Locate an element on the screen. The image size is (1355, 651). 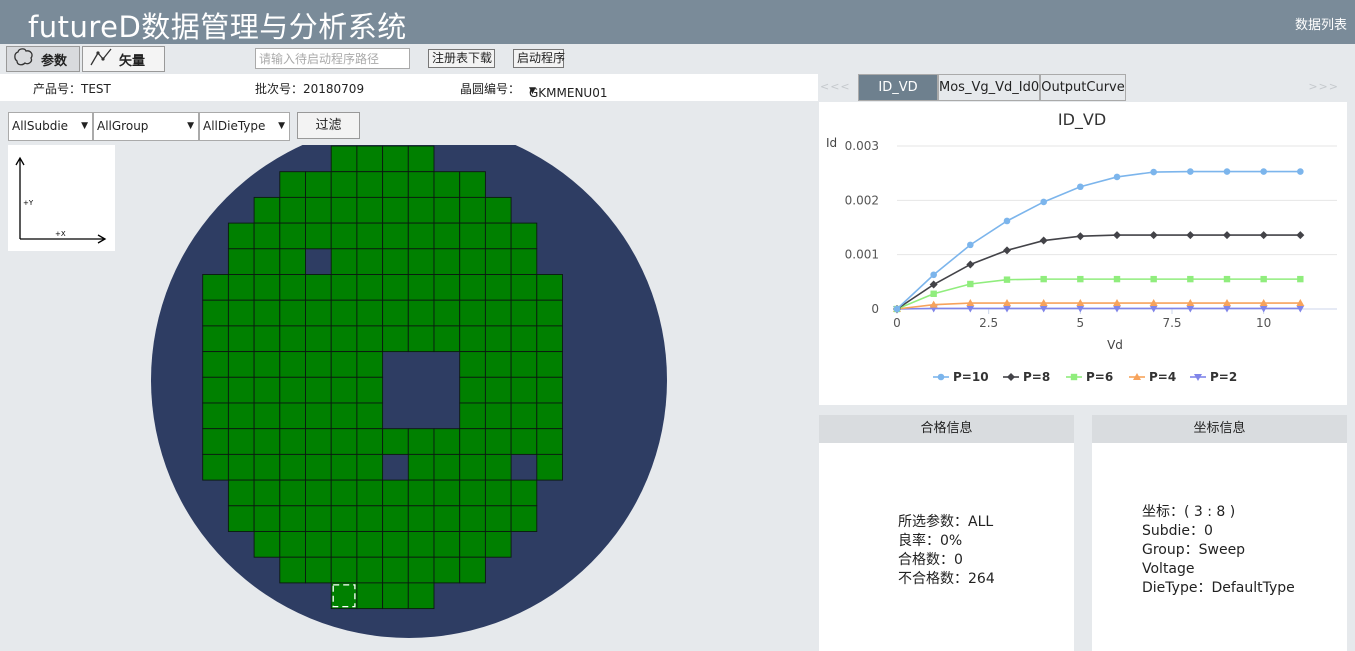
dietype-select: AllDieType ▼ is located at coordinates (244, 126).